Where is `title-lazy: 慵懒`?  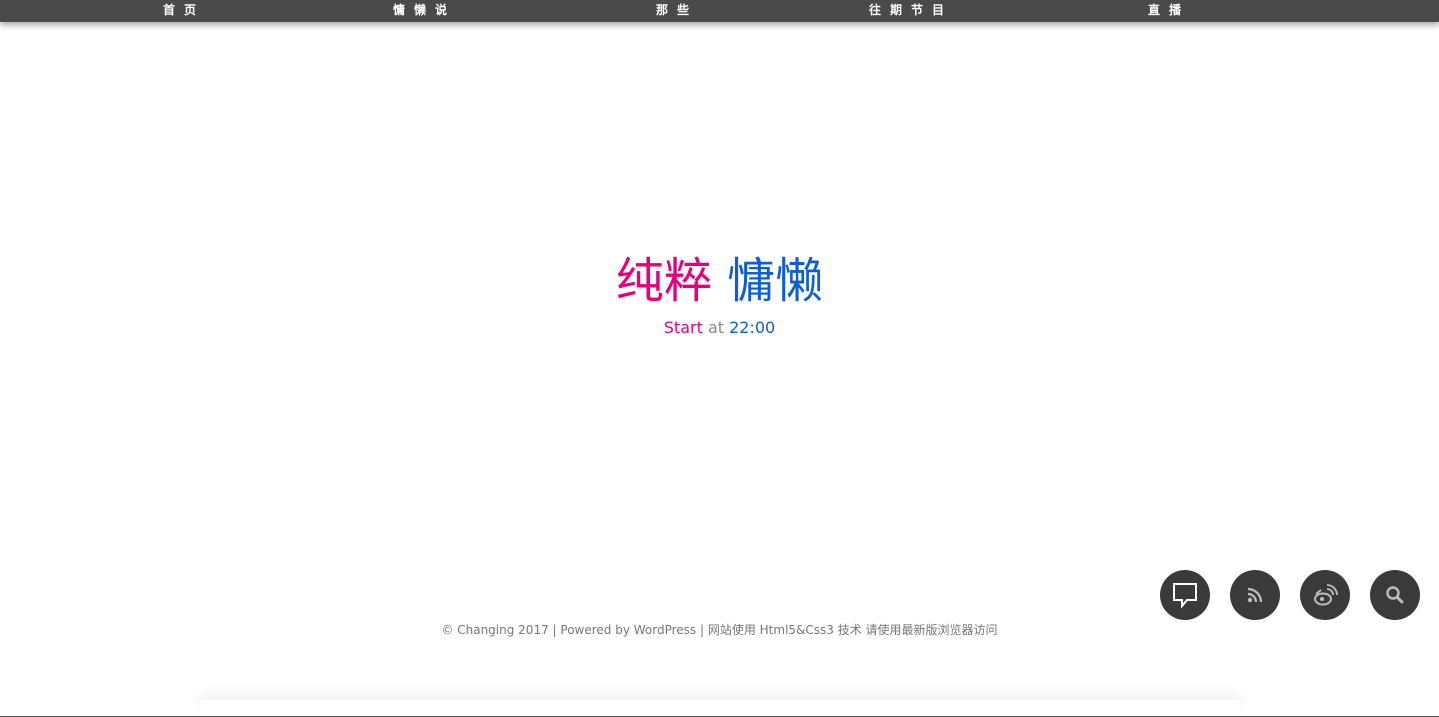 title-lazy: 慵懒 is located at coordinates (775, 281).